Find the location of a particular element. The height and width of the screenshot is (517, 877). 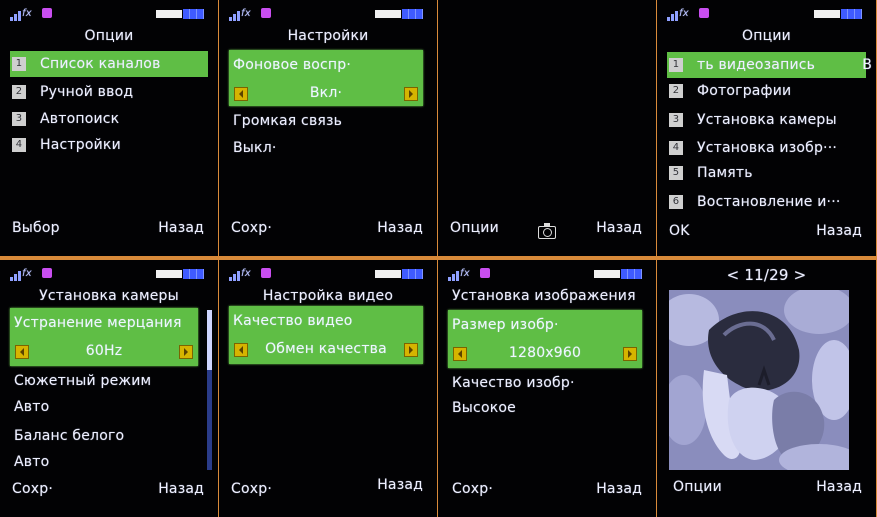

option-label: Громкая связь is located at coordinates (287, 121).